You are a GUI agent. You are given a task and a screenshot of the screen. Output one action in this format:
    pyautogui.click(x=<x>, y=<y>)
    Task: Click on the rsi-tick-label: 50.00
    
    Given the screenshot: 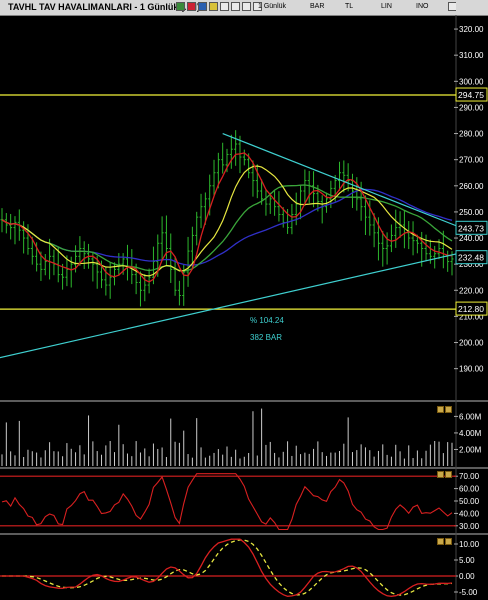 What is the action you would take?
    pyautogui.click(x=469, y=501)
    